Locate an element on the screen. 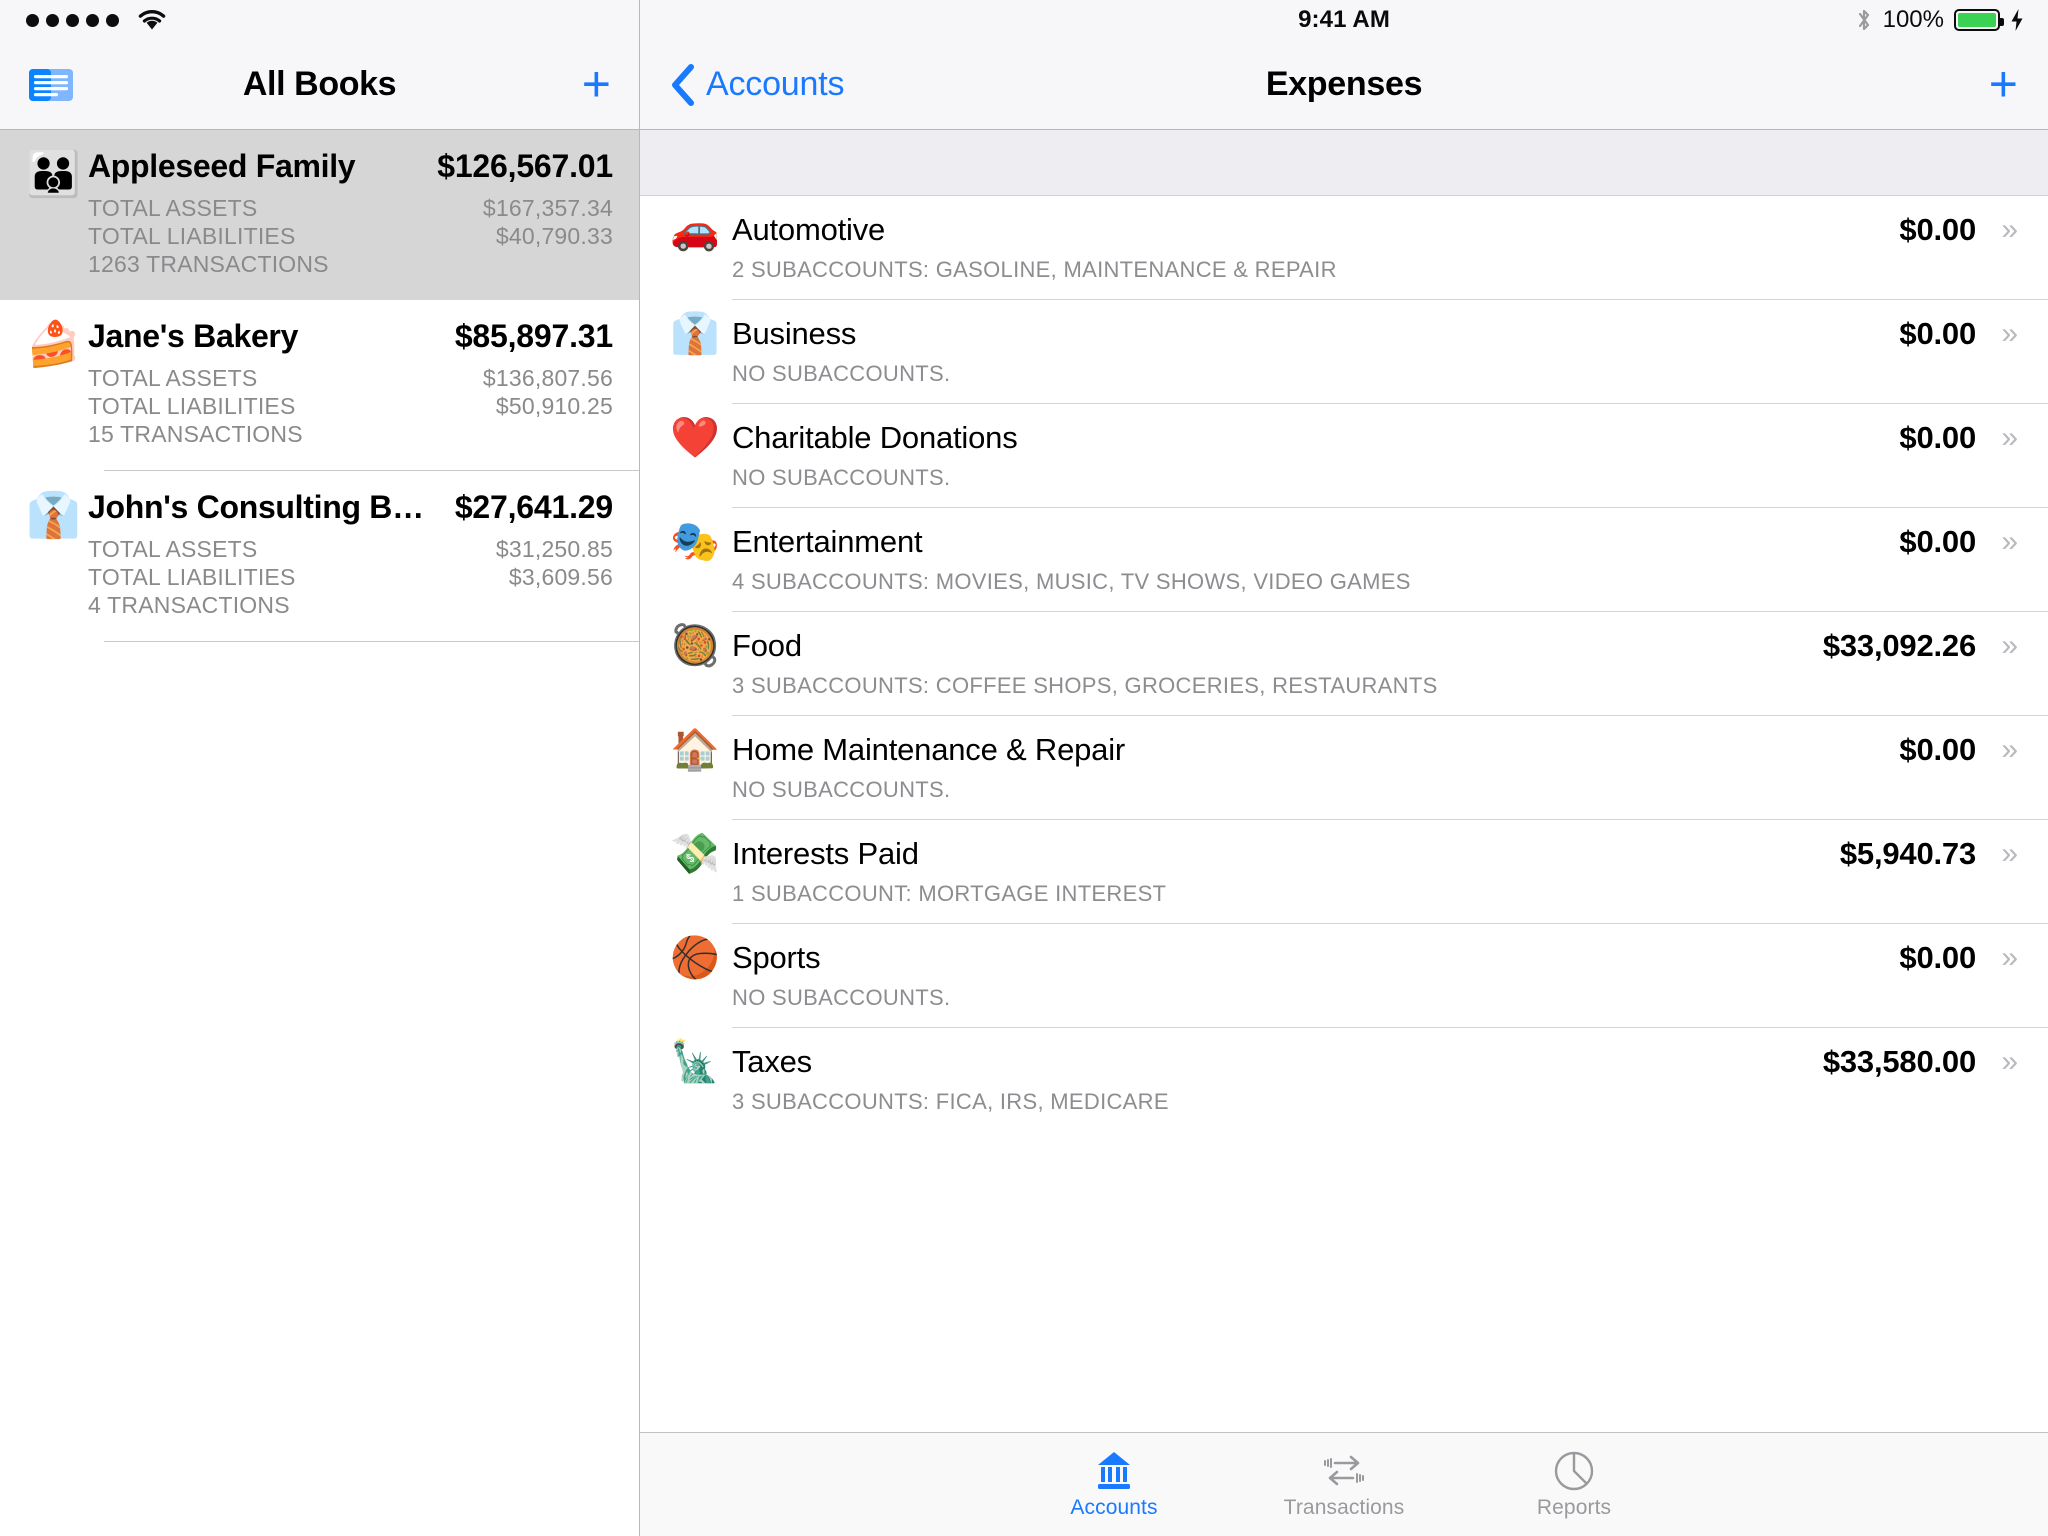 This screenshot has height=1536, width=2048. book-total-assets: TOTAL ASSETS $31,250.85 is located at coordinates (350, 549).